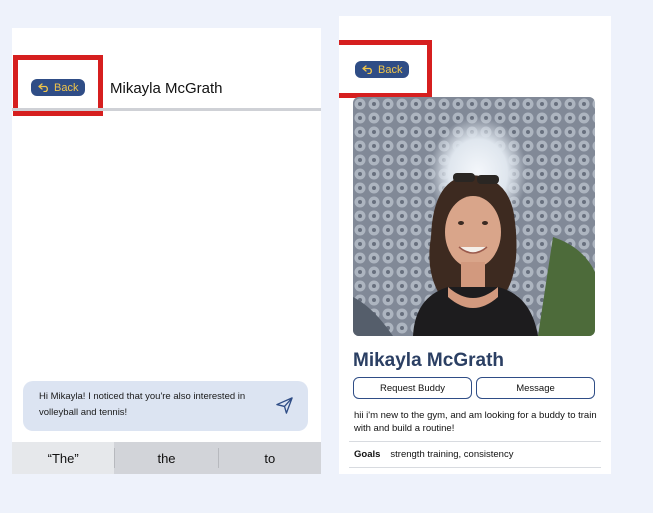 Image resolution: width=653 pixels, height=513 pixels. Describe the element at coordinates (63, 458) in the screenshot. I see `suggestion-1: “The”` at that location.